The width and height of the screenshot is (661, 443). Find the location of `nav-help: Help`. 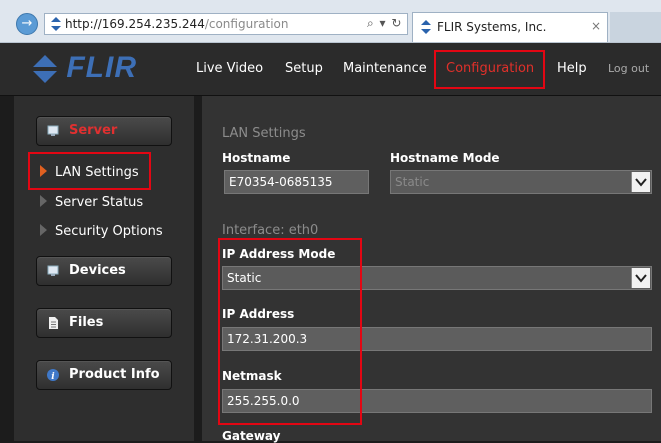

nav-help: Help is located at coordinates (572, 69).